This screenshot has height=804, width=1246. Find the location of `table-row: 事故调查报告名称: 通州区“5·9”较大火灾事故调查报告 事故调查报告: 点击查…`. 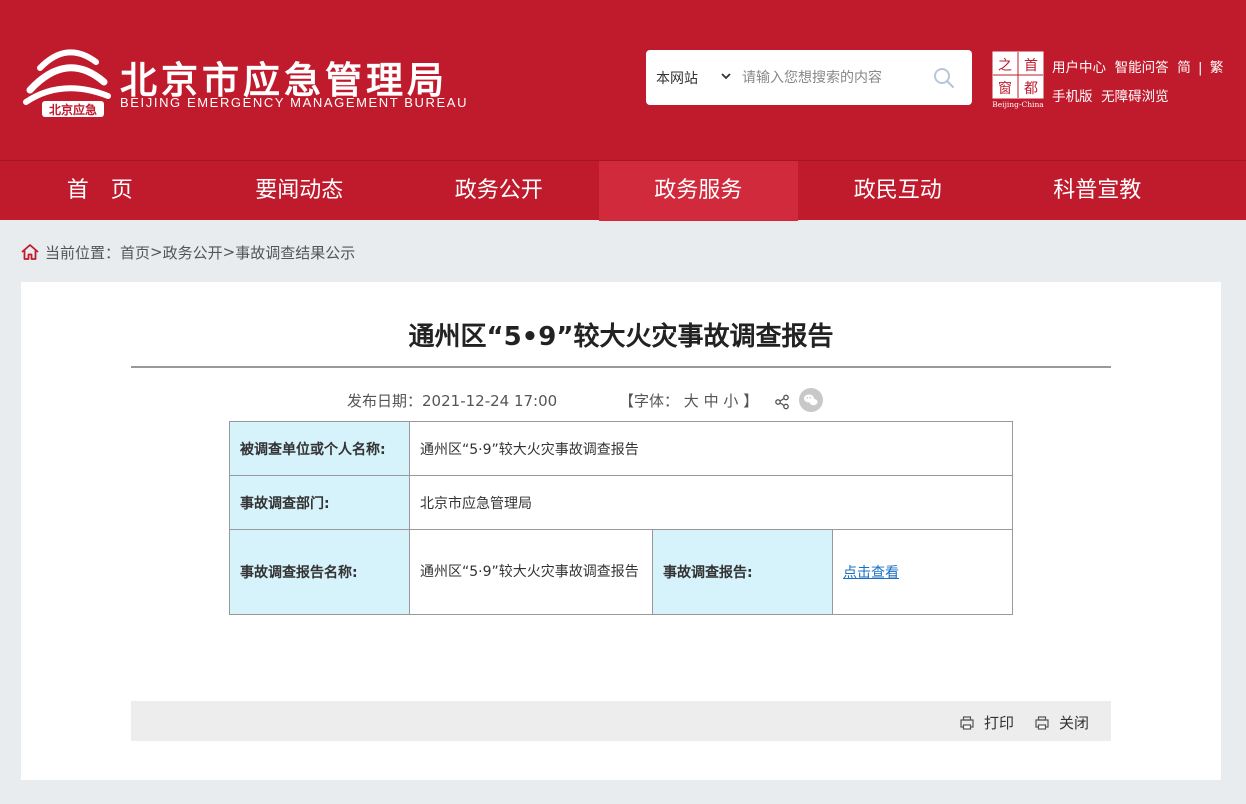

table-row: 事故调查报告名称: 通州区“5·9”较大火灾事故调查报告 事故调查报告: 点击查… is located at coordinates (621, 572).